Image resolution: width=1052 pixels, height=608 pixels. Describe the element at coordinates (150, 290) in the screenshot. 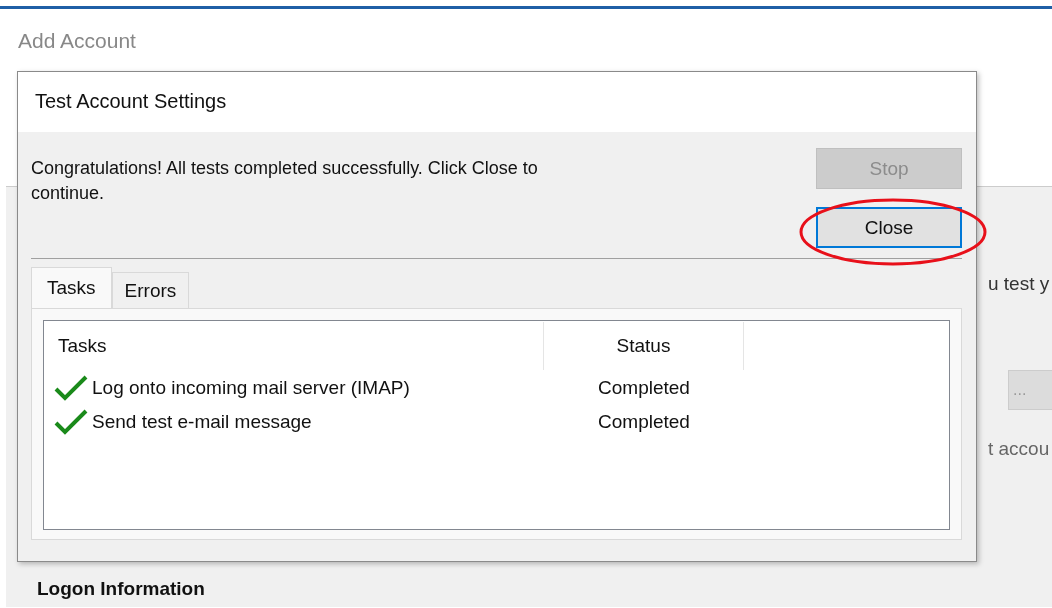

I see `tab: Errors` at that location.